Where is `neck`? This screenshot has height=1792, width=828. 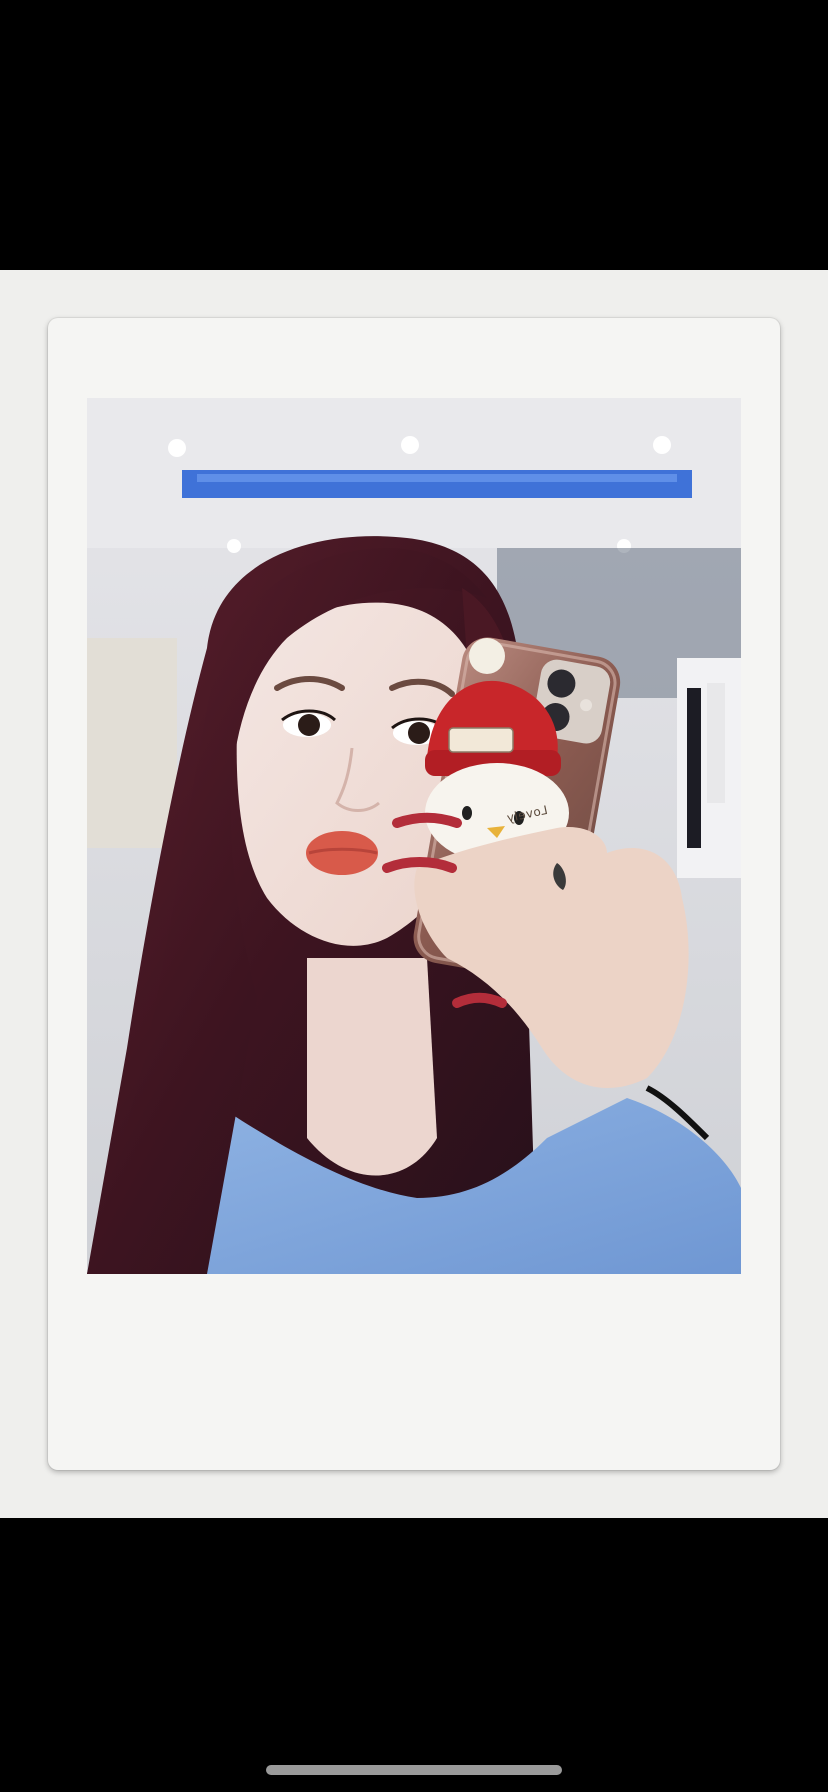 neck is located at coordinates (372, 1067).